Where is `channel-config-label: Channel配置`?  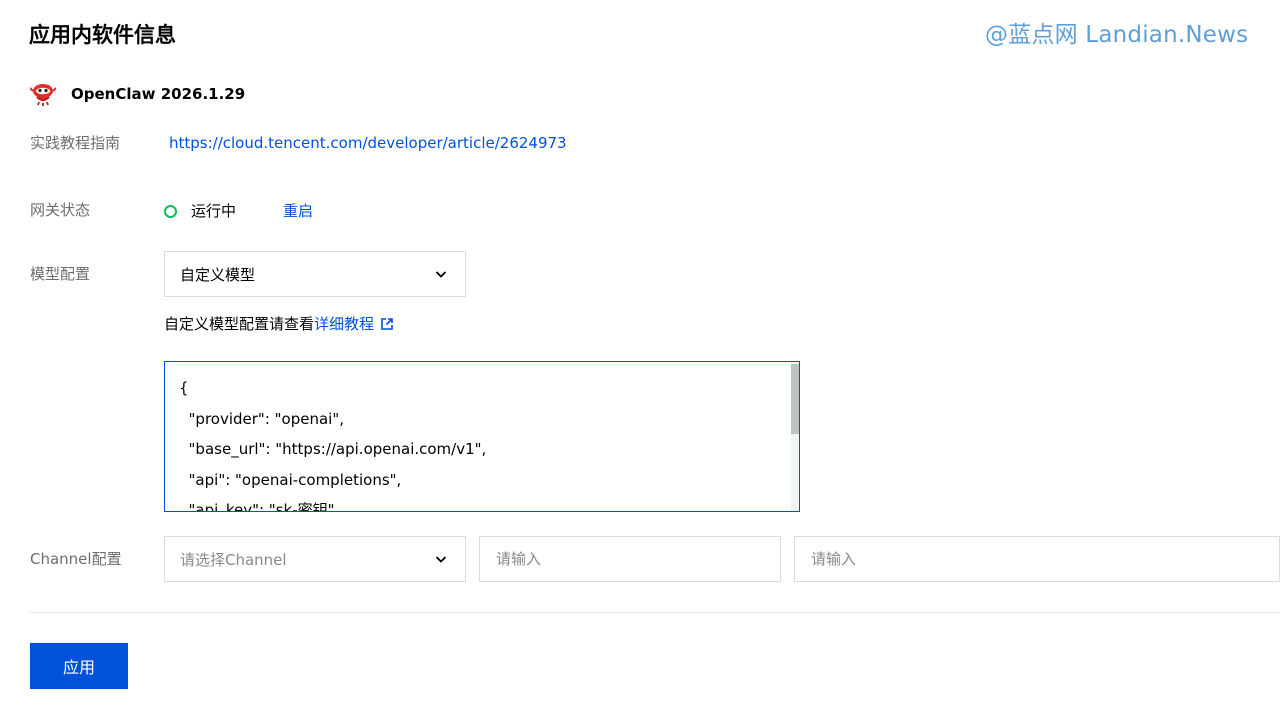 channel-config-label: Channel配置 is located at coordinates (76, 559).